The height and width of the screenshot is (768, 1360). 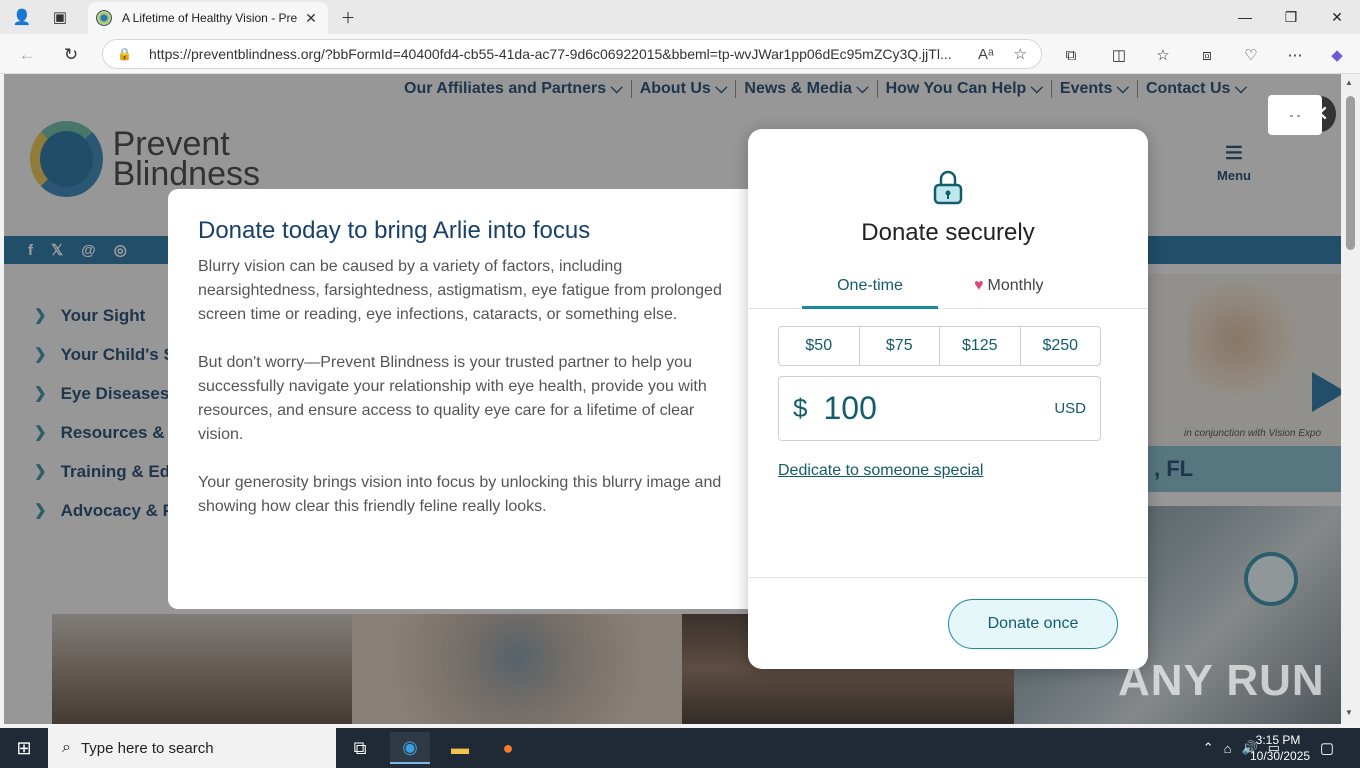 I want to click on browser-essentials-icon: ♡, so click(x=1251, y=55).